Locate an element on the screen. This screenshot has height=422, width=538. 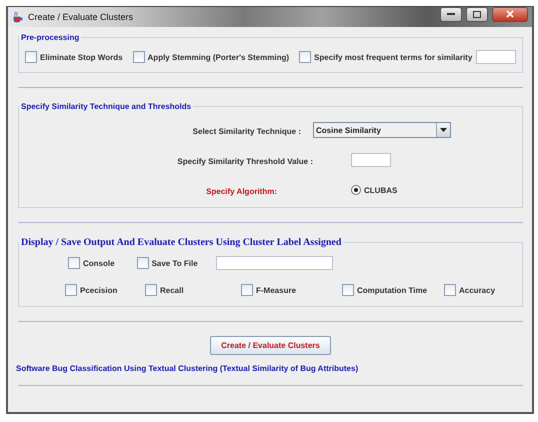
checkbox: Apply Stemming (Porter's Stemming) is located at coordinates (211, 57).